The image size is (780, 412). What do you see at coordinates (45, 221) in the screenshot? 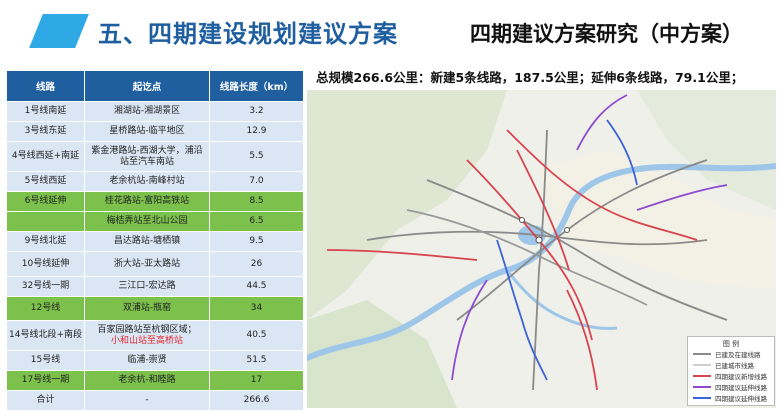
I see `cell-line` at bounding box center [45, 221].